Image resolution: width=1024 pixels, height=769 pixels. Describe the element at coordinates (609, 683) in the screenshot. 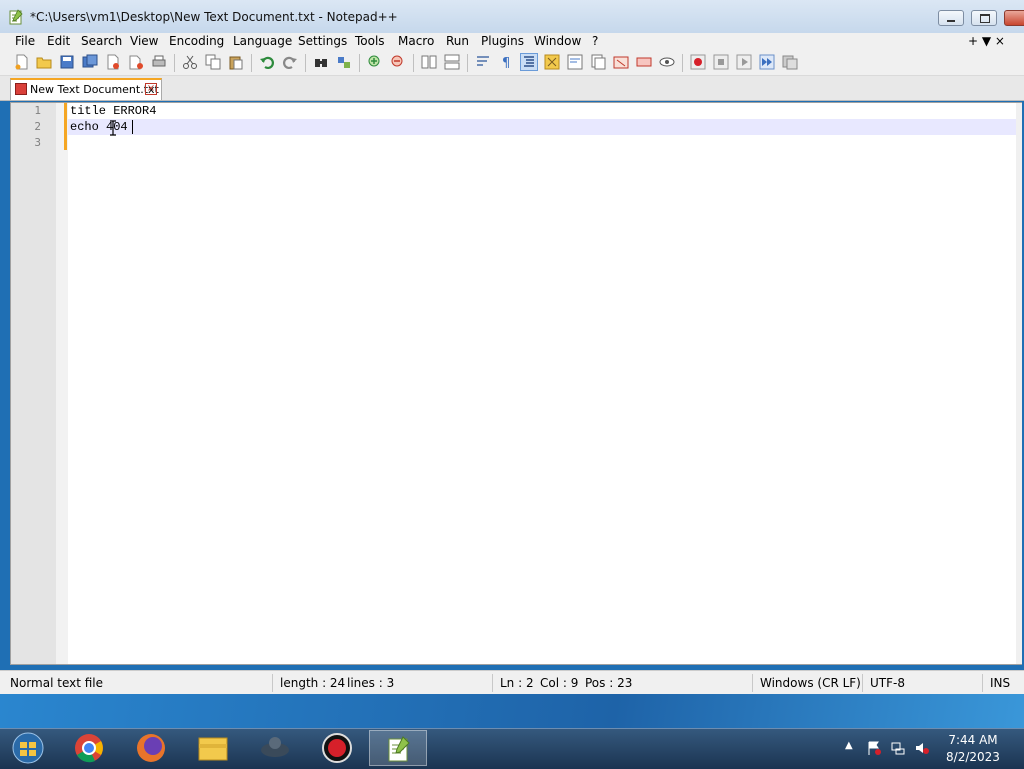

I see `status-position: Pos : 23` at that location.